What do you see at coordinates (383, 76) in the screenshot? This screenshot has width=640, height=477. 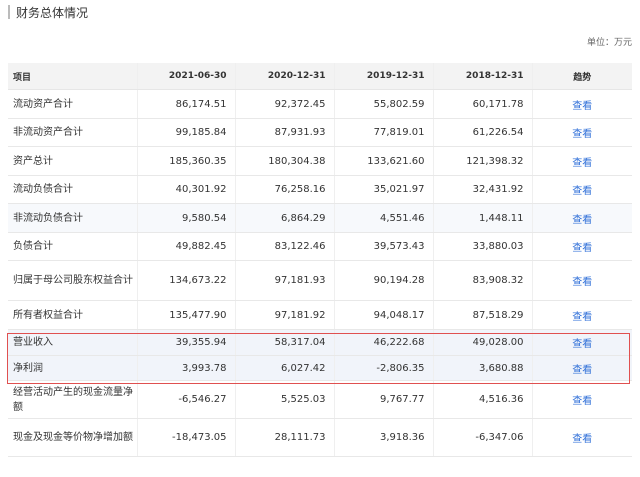 I see `header-period-3: 2019-12-31` at bounding box center [383, 76].